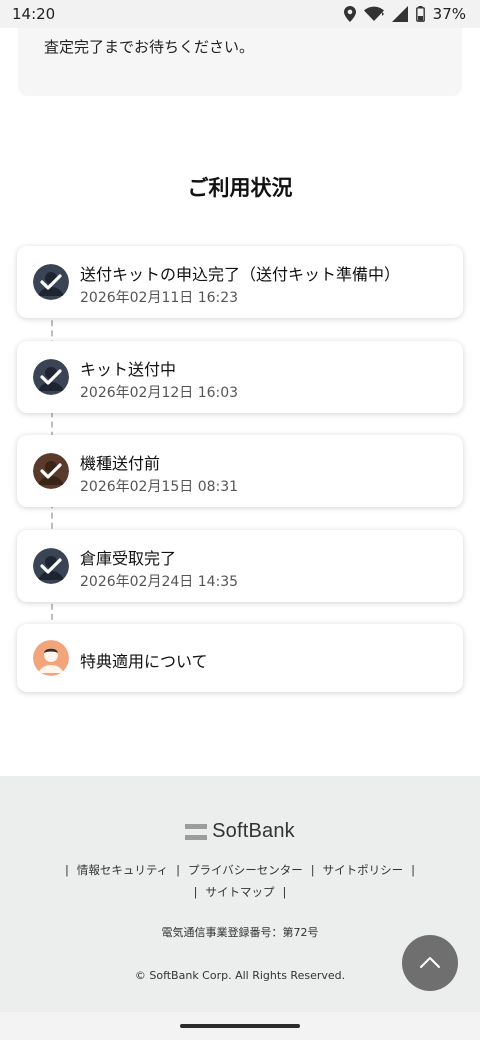 The image size is (480, 1040). I want to click on chevron-up-icon, so click(430, 963).